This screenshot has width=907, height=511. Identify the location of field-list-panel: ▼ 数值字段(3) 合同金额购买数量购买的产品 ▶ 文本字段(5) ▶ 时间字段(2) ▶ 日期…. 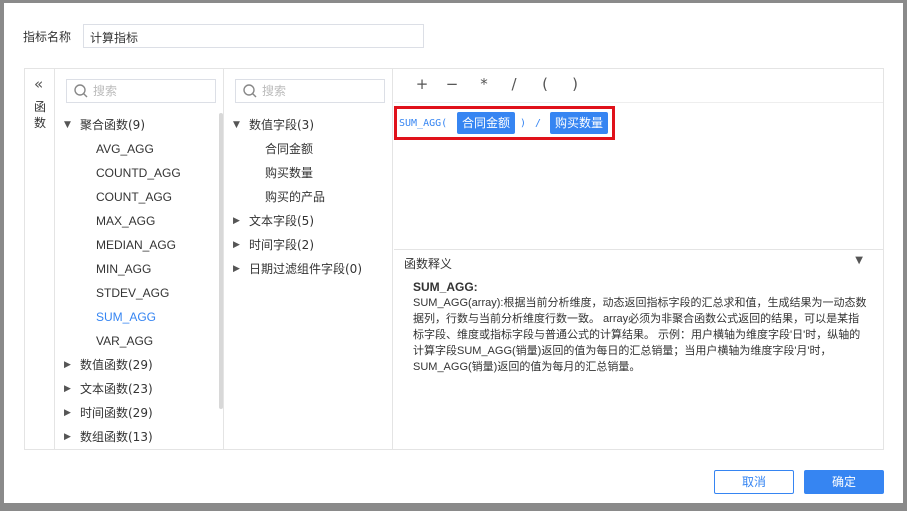
(309, 259).